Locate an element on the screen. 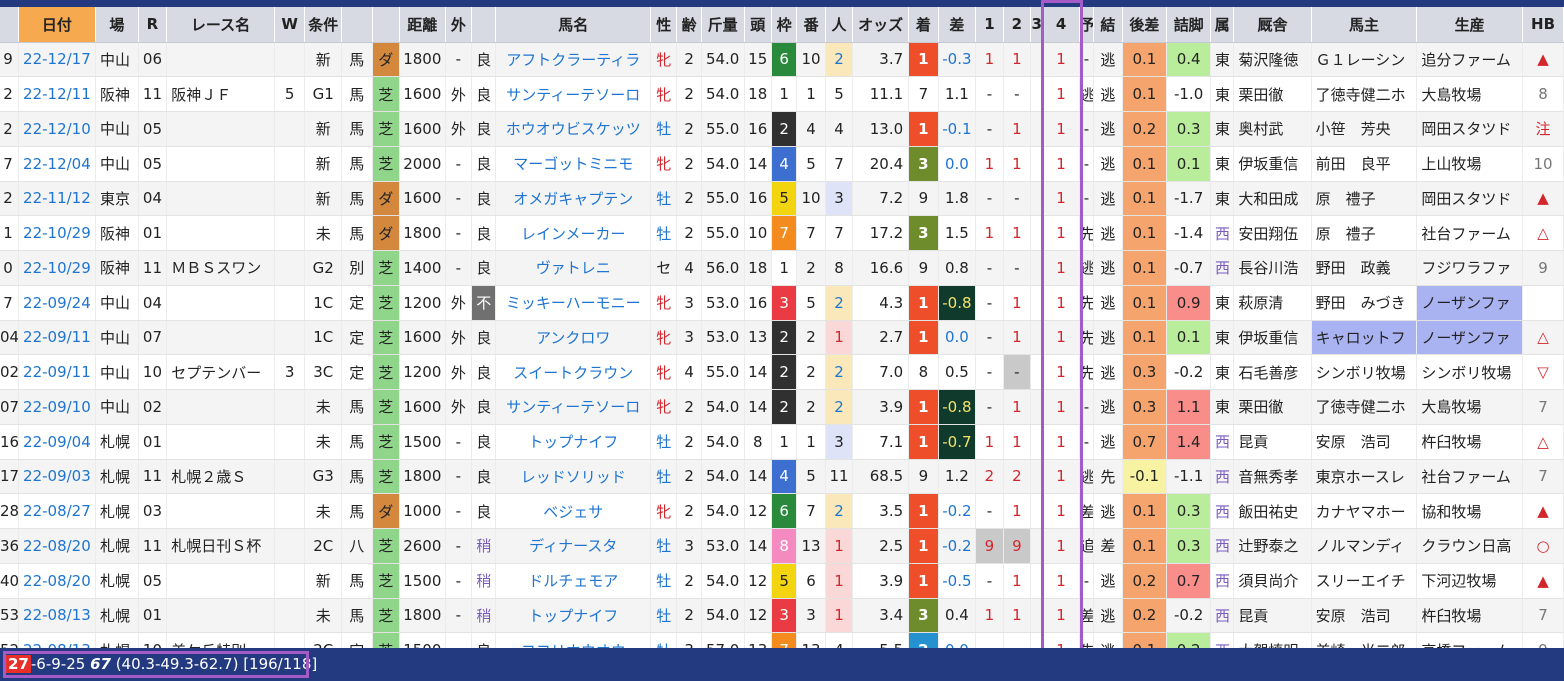 This screenshot has height=681, width=1564. cell-closing: -0.7 is located at coordinates (1188, 268).